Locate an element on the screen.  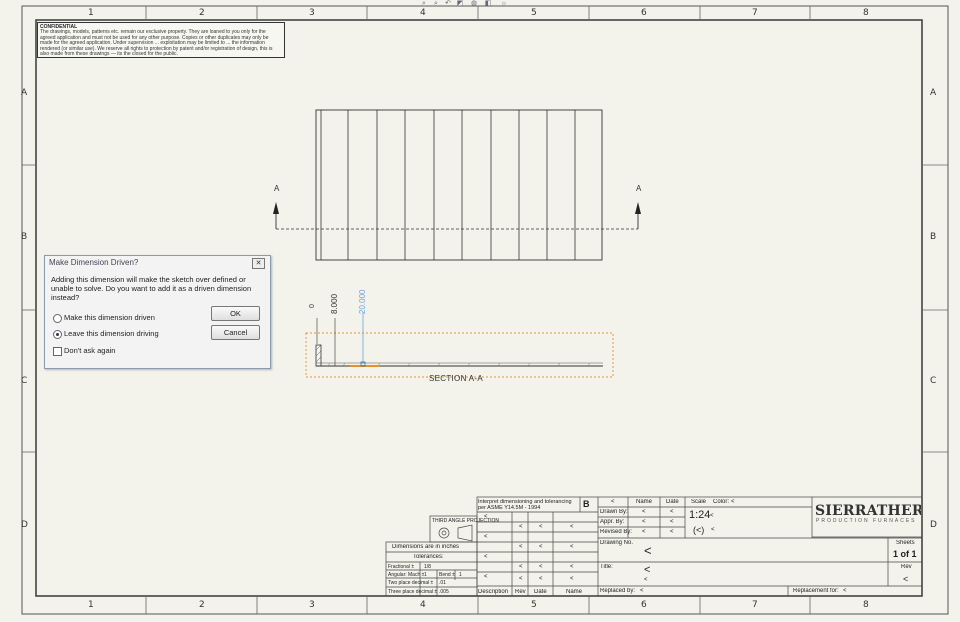
company-subtitle: PRODUCTION FURNACES is located at coordinates (866, 521).